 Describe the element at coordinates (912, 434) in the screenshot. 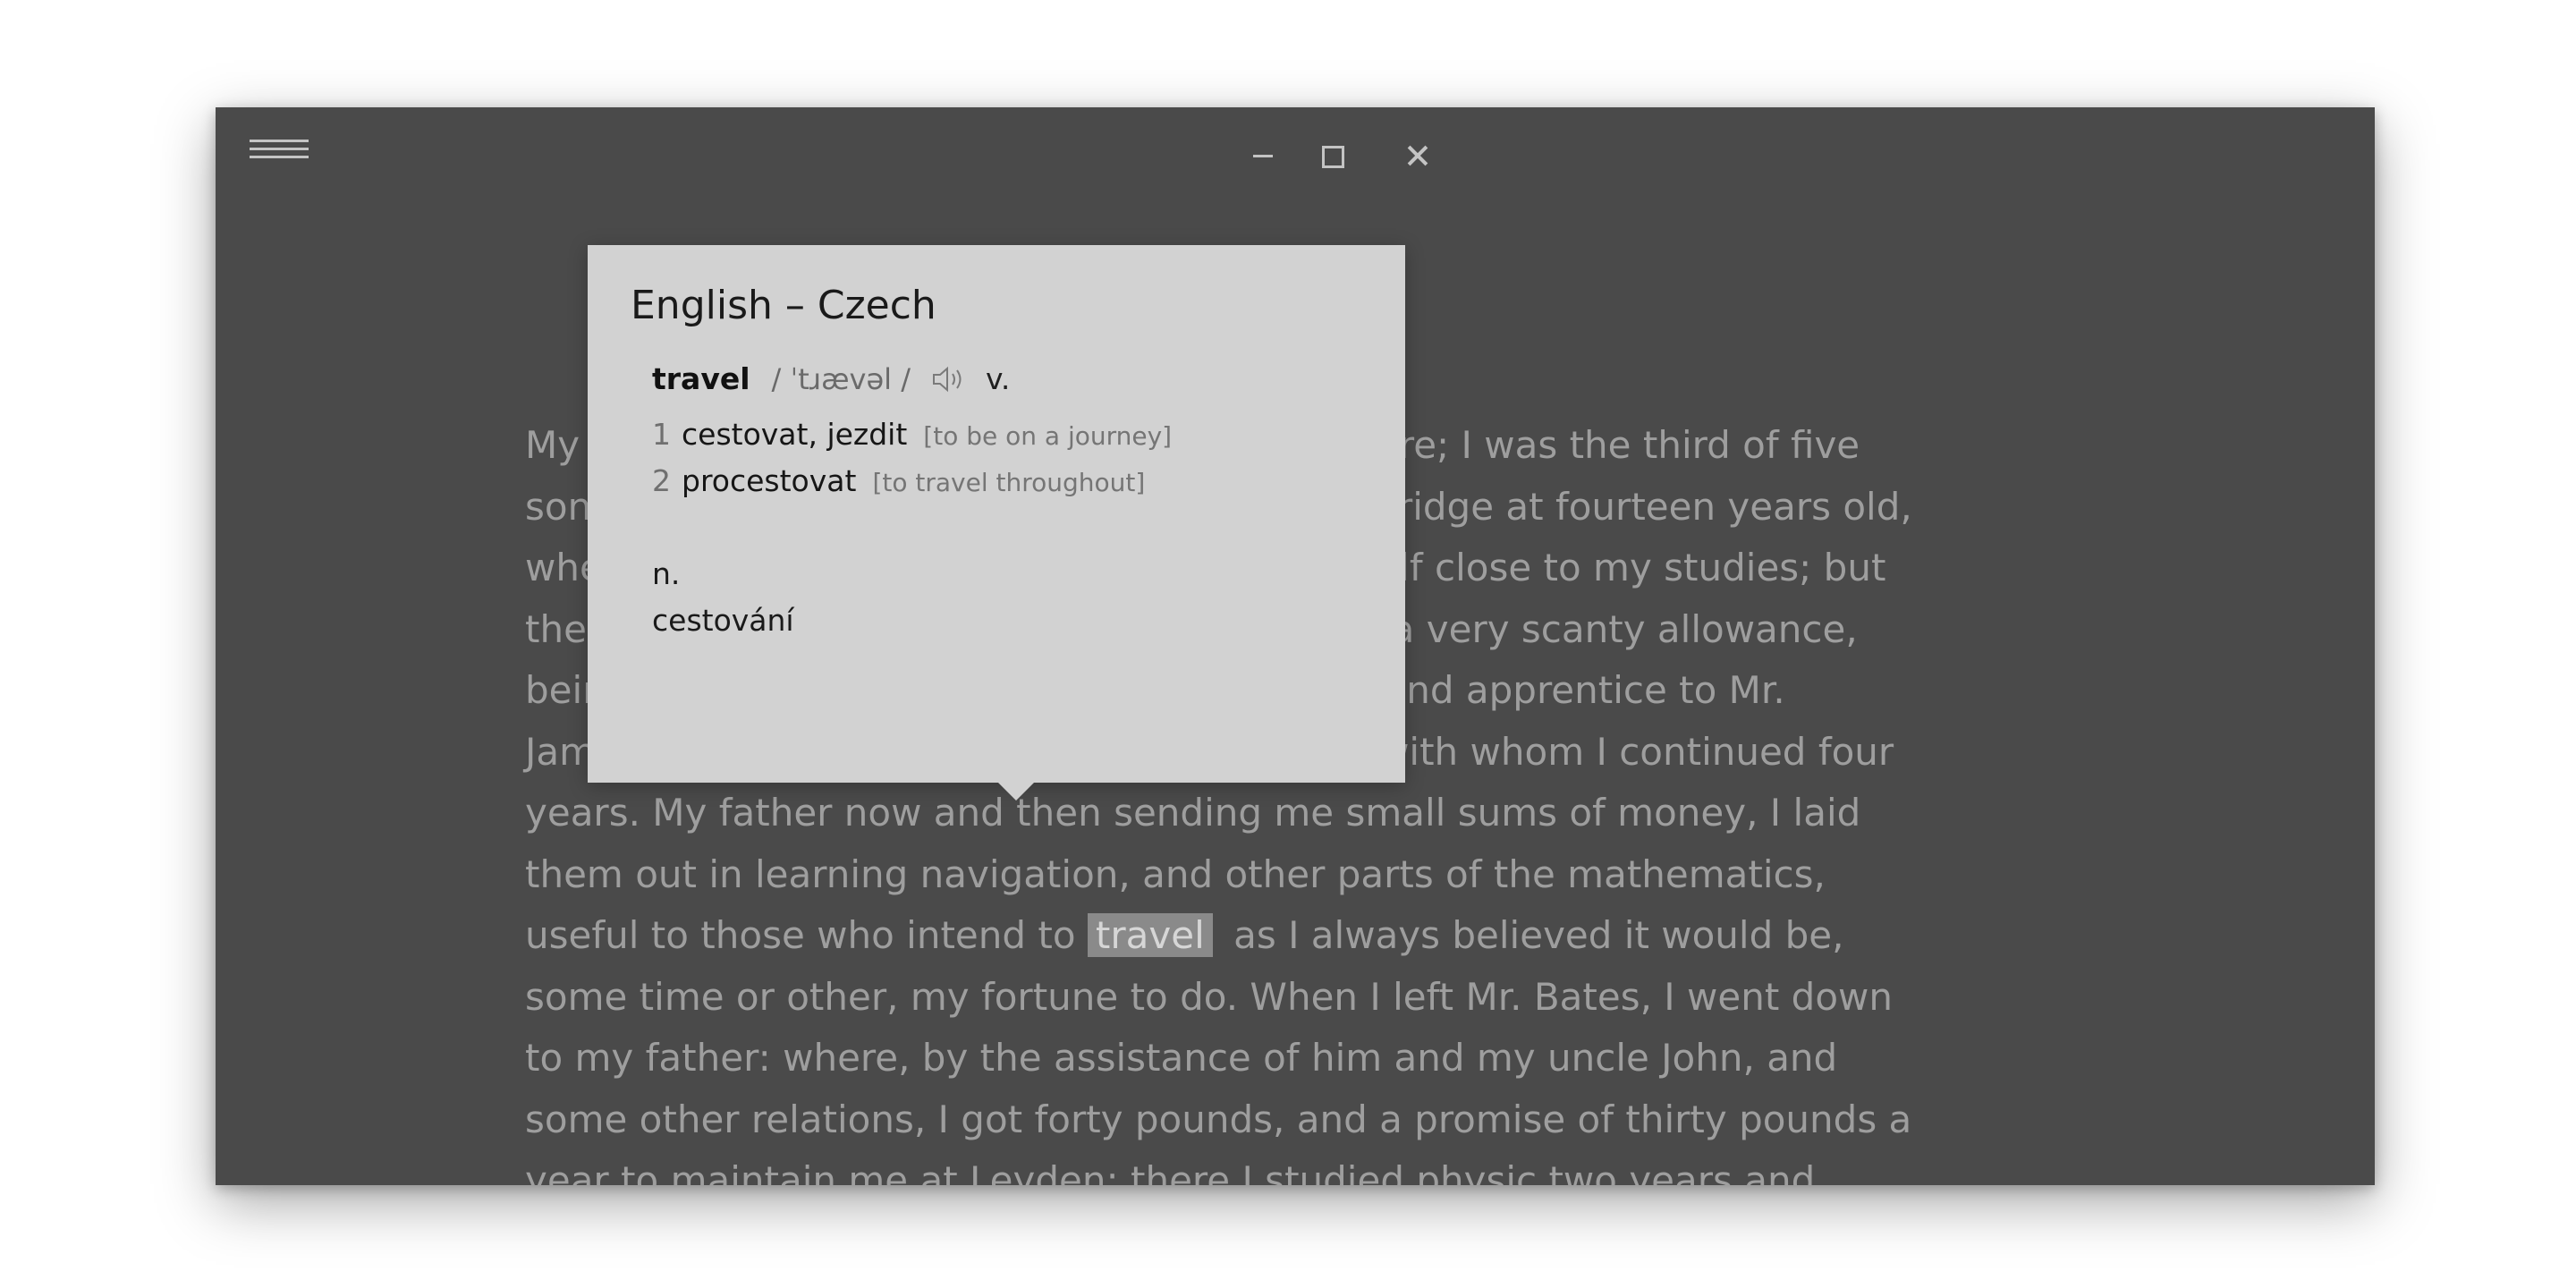

I see `sense-row: 1 cestovat, jezdit [to be on a journey]` at that location.